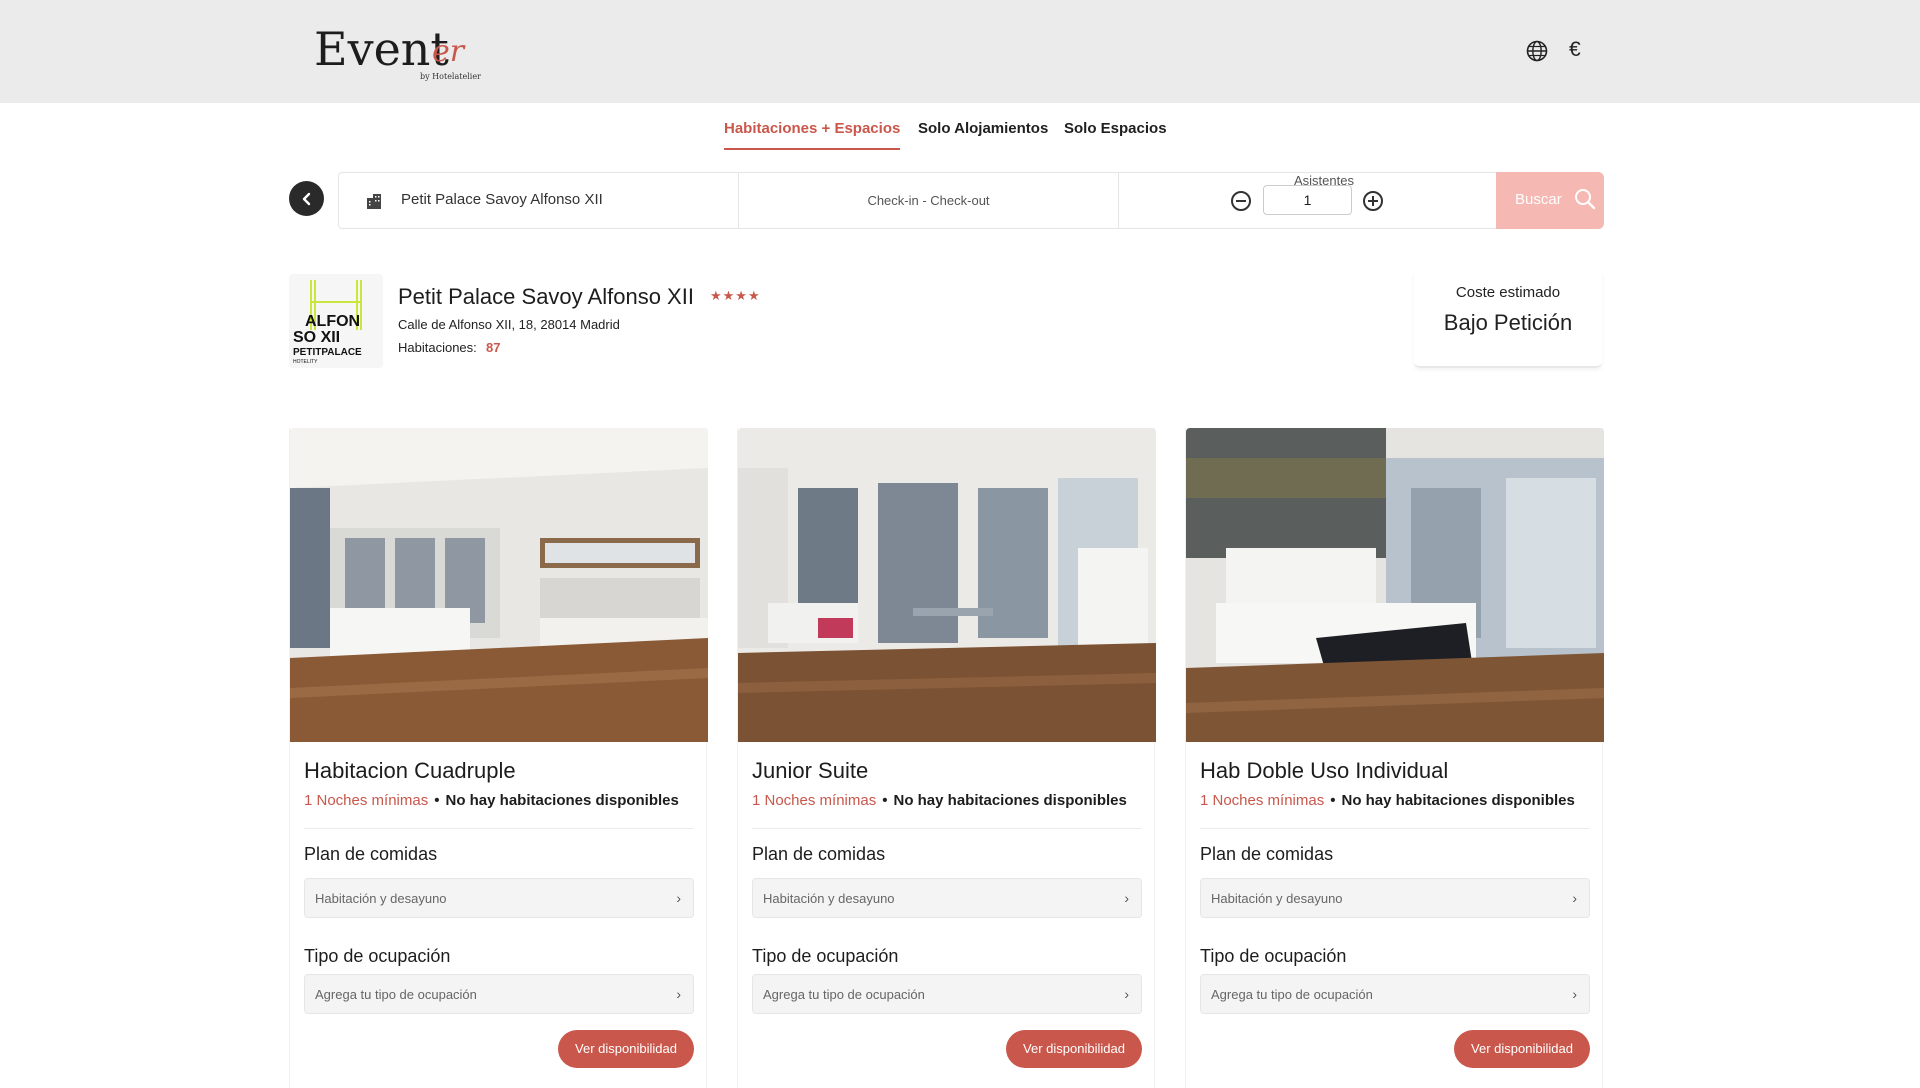  Describe the element at coordinates (1575, 50) in the screenshot. I see `currency-selector: €` at that location.